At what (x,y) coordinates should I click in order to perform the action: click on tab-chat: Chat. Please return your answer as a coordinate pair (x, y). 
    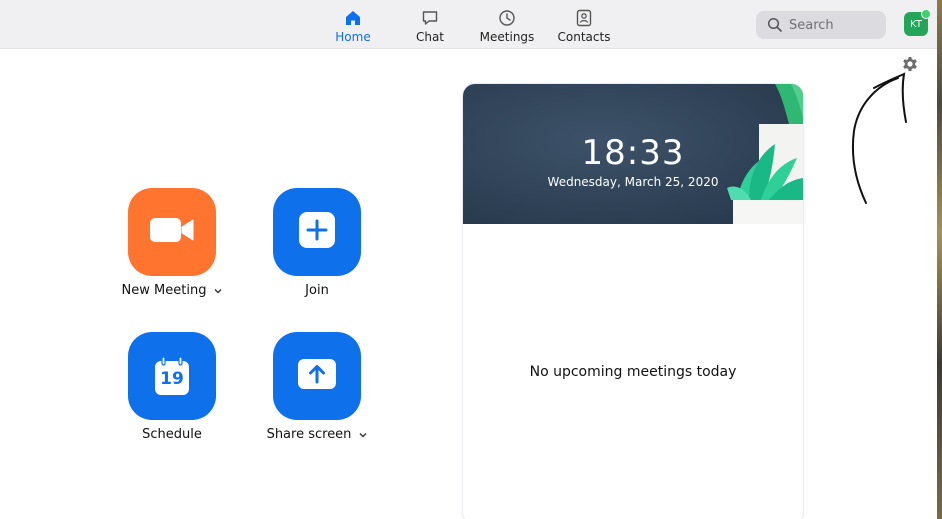
    Looking at the image, I should click on (430, 27).